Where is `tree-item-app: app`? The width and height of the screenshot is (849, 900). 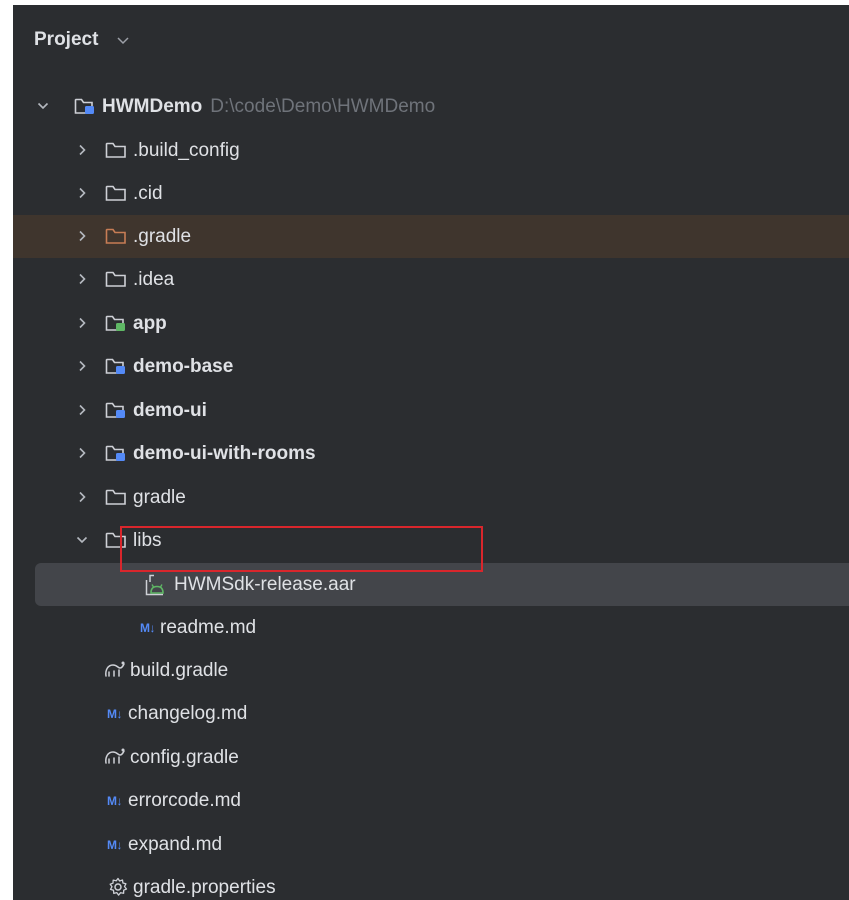 tree-item-app: app is located at coordinates (431, 323).